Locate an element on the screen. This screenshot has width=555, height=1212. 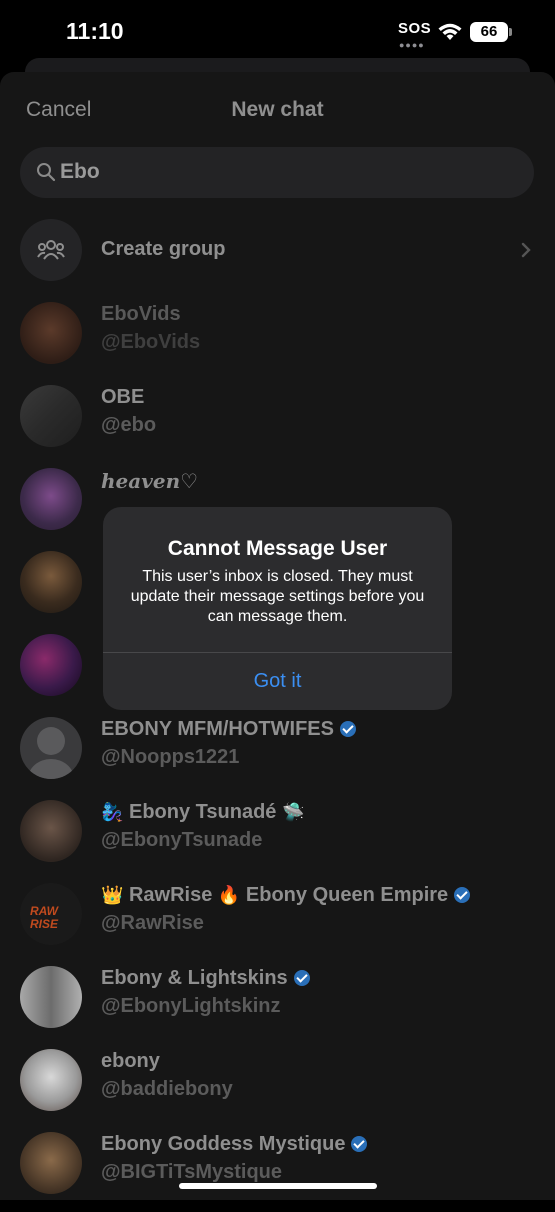
page-title: New chat is located at coordinates (277, 109).